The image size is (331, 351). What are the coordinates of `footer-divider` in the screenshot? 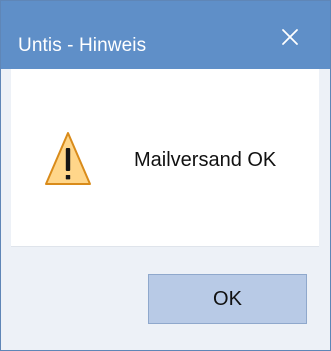 It's located at (165, 246).